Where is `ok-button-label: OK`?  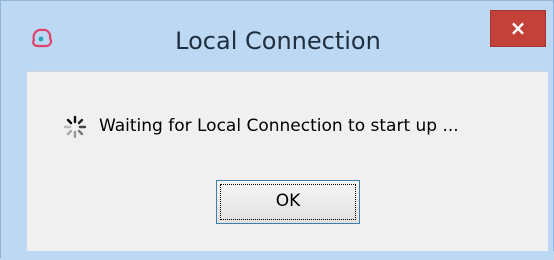 ok-button-label: OK is located at coordinates (288, 201).